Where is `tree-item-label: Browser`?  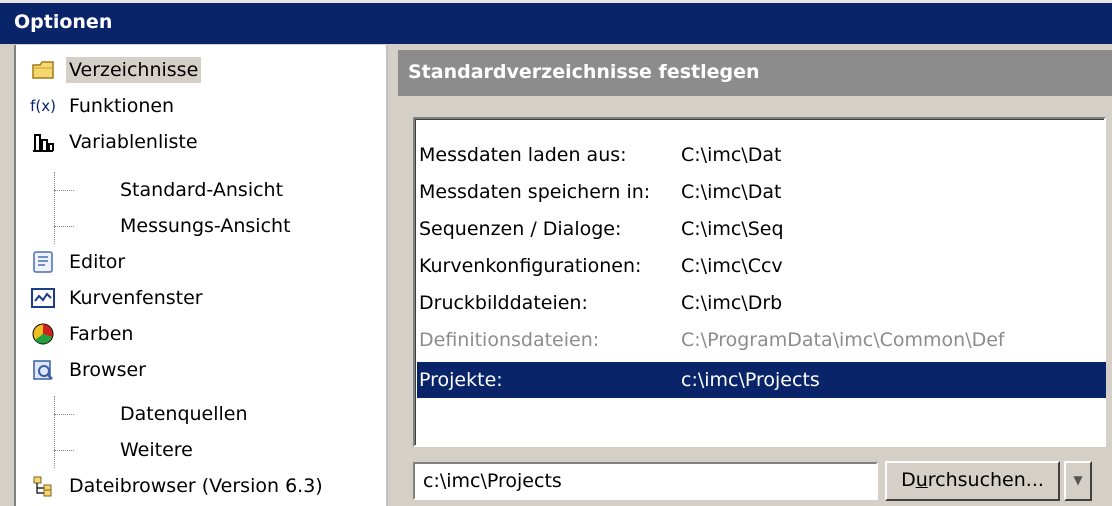
tree-item-label: Browser is located at coordinates (107, 370).